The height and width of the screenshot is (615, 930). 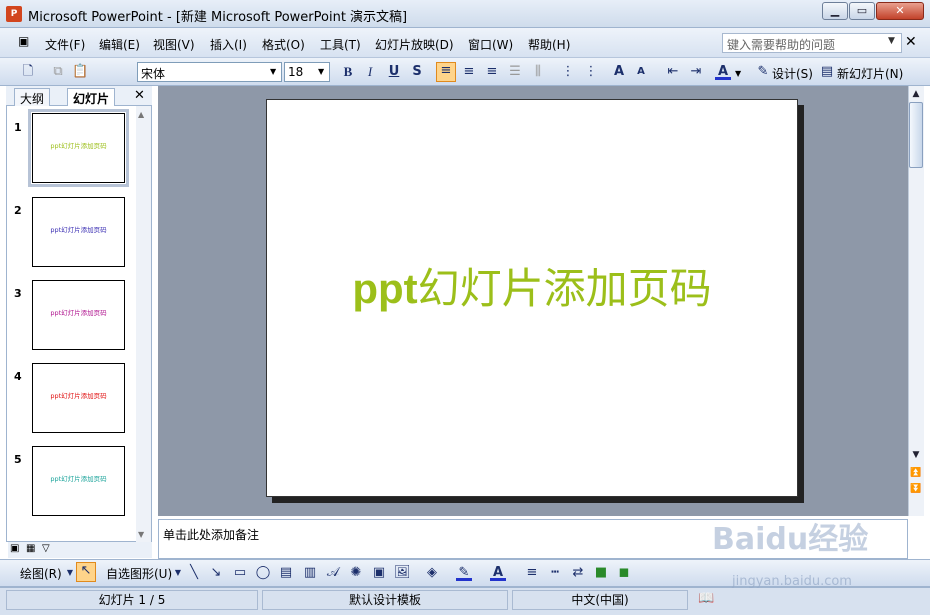 I want to click on align-center-icon: ≡, so click(x=469, y=72).